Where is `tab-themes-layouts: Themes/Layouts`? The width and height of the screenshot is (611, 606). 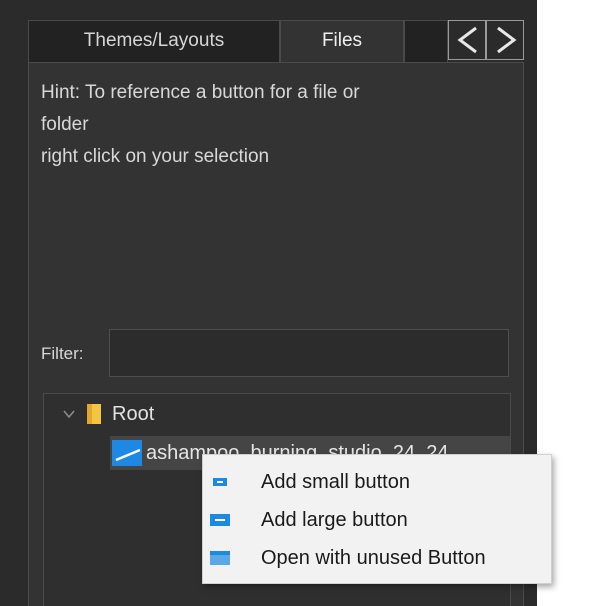 tab-themes-layouts: Themes/Layouts is located at coordinates (154, 41).